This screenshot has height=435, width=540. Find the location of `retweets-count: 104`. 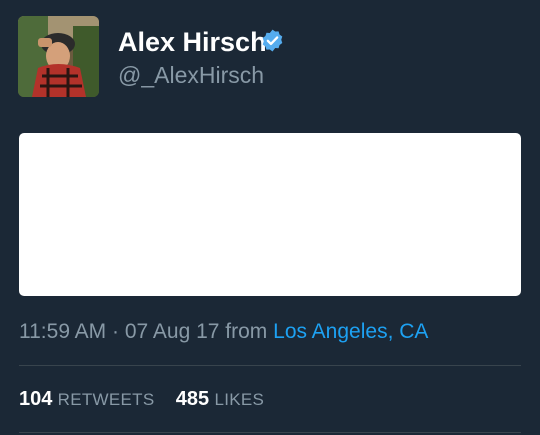

retweets-count: 104 is located at coordinates (36, 399).